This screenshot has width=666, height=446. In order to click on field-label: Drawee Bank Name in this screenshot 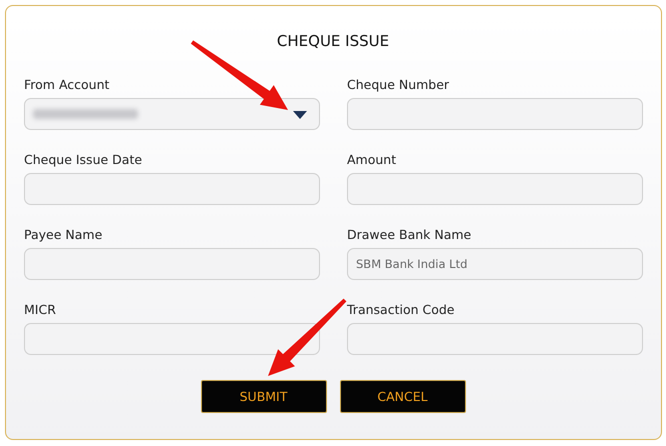, I will do `click(409, 234)`.